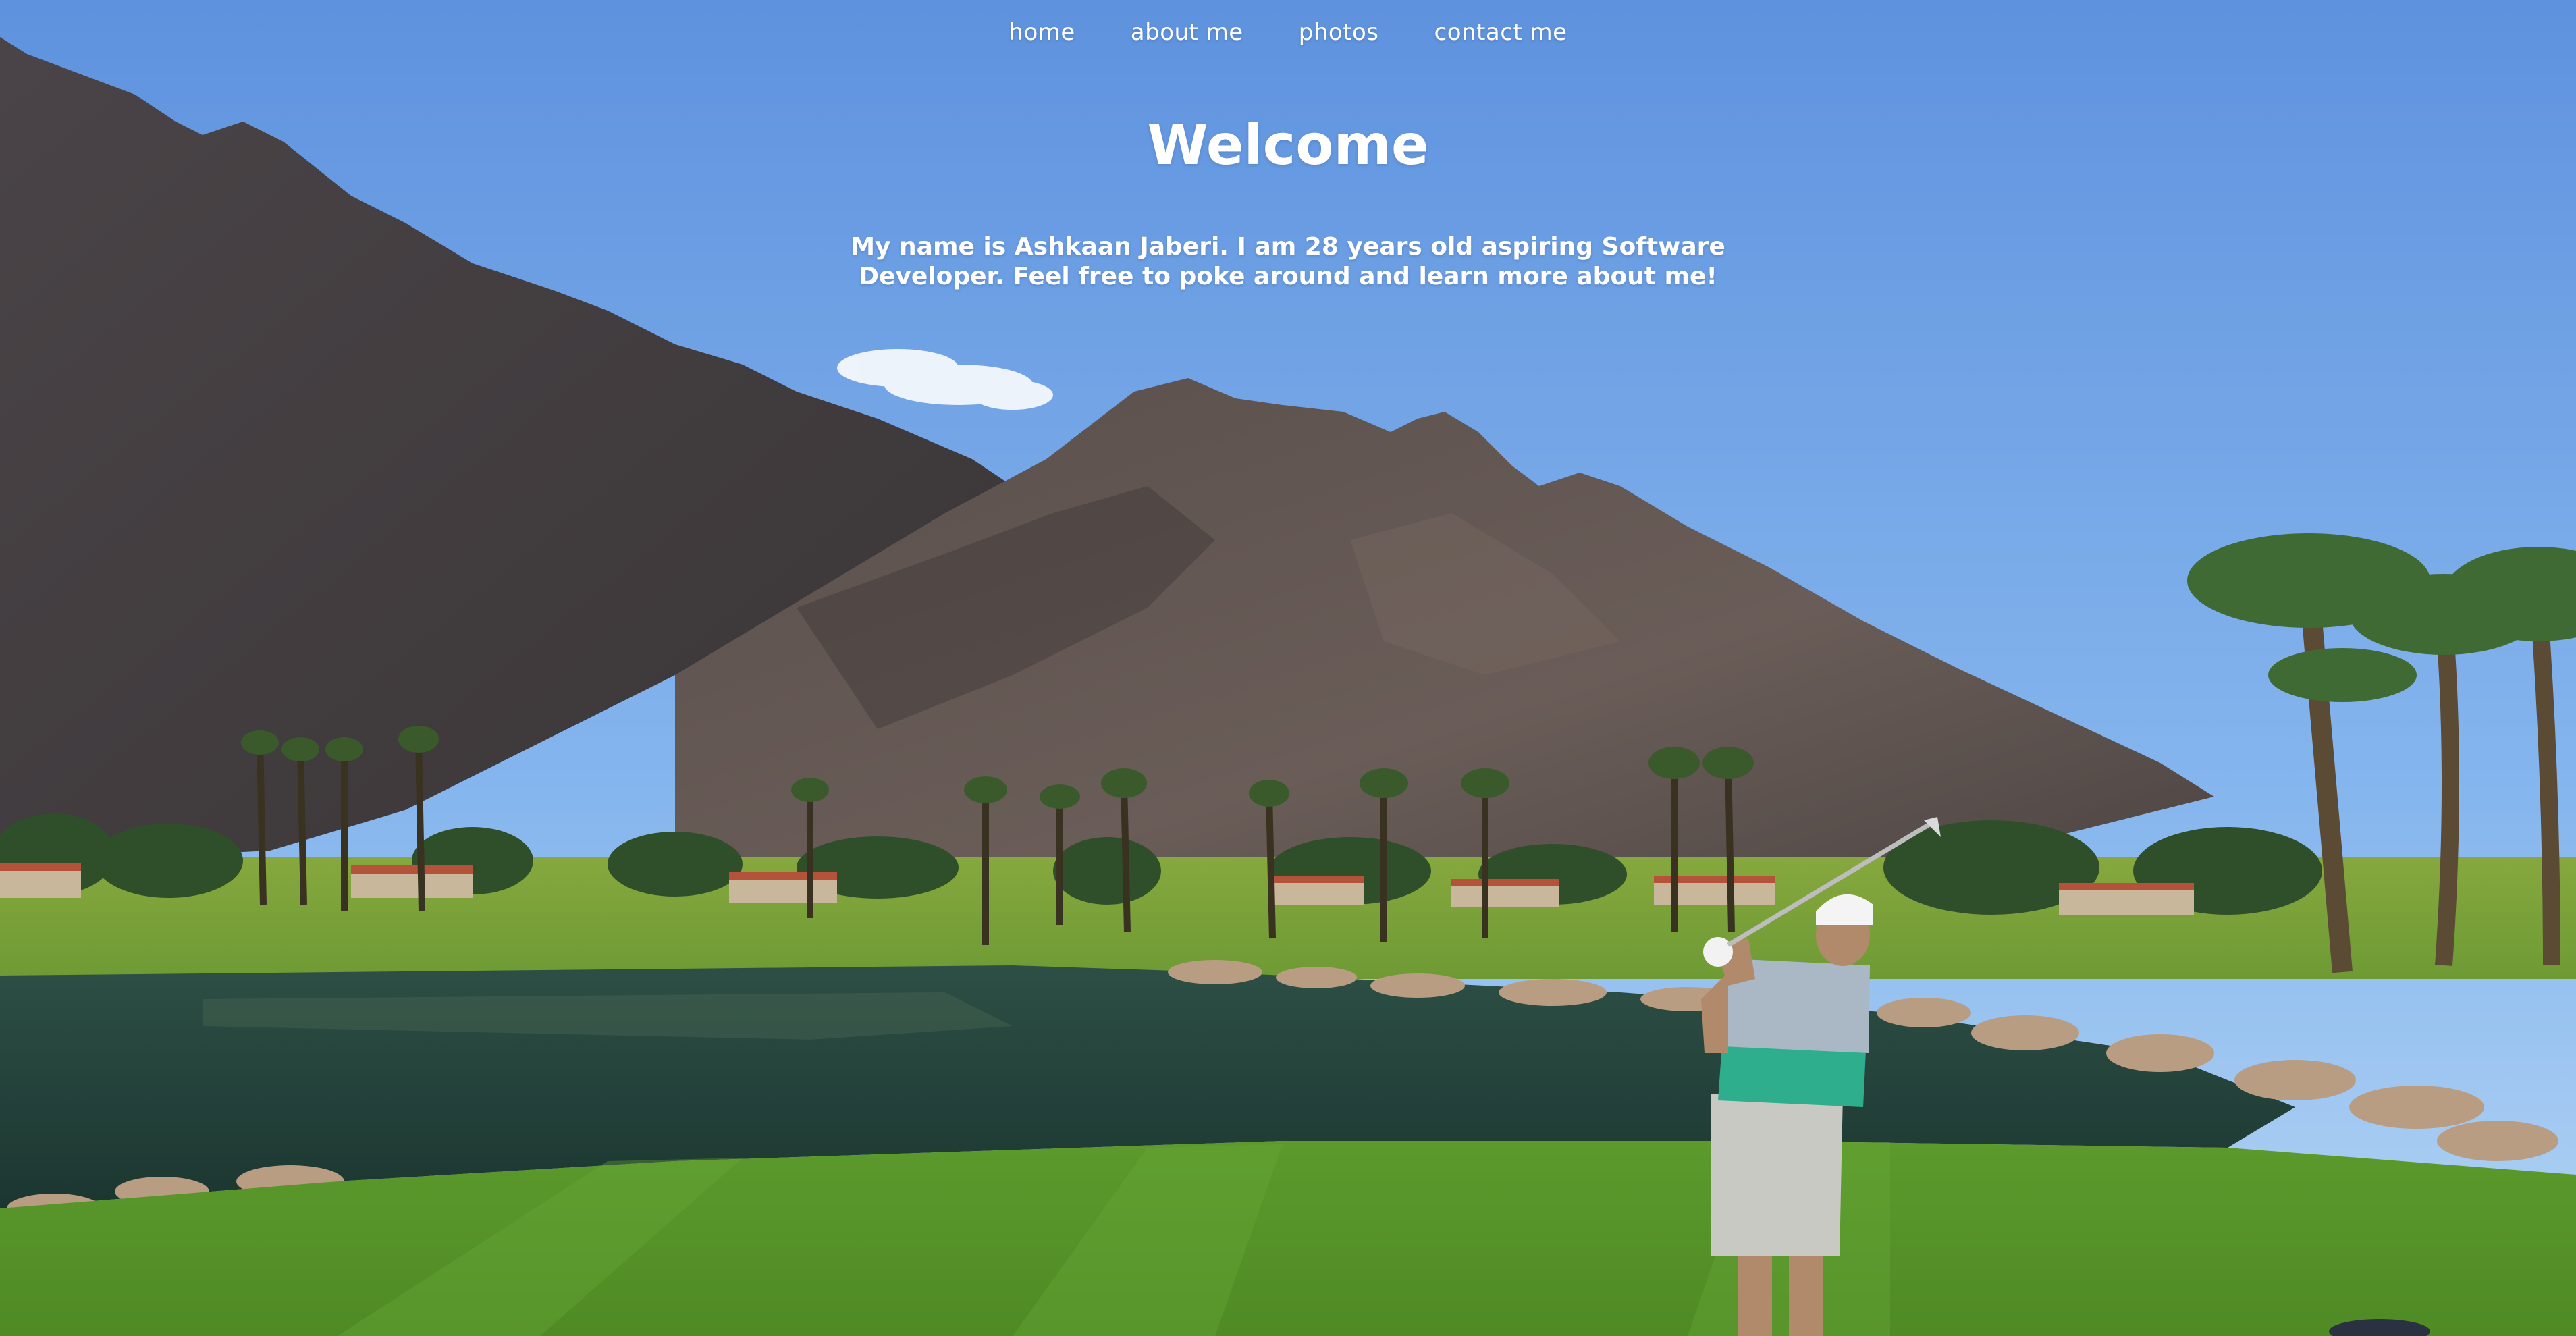 The image size is (2576, 1336). I want to click on nav-home: home, so click(1042, 32).